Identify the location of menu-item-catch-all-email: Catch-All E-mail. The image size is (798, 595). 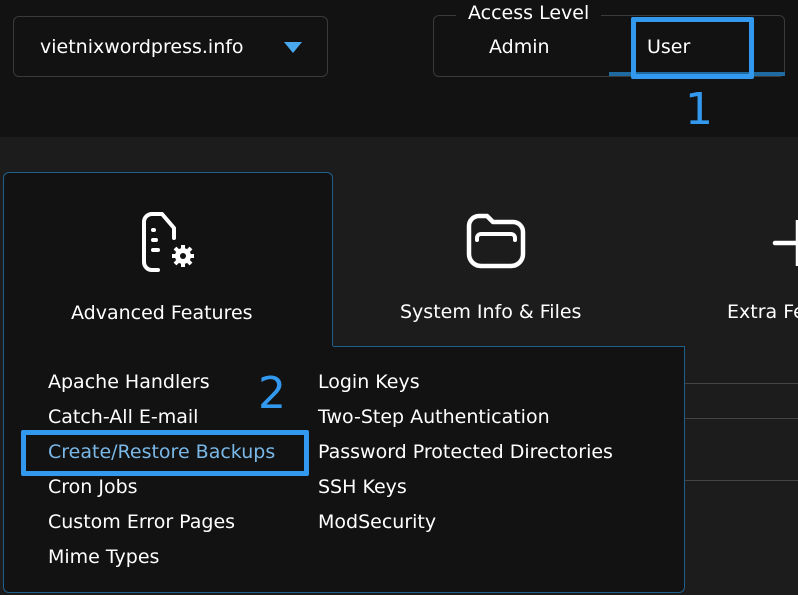
(123, 417).